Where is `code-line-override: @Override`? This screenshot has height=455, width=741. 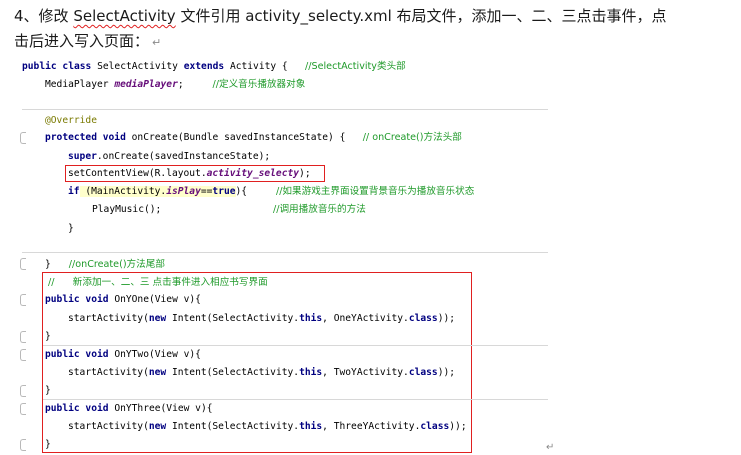
code-line-override: @Override is located at coordinates (71, 120).